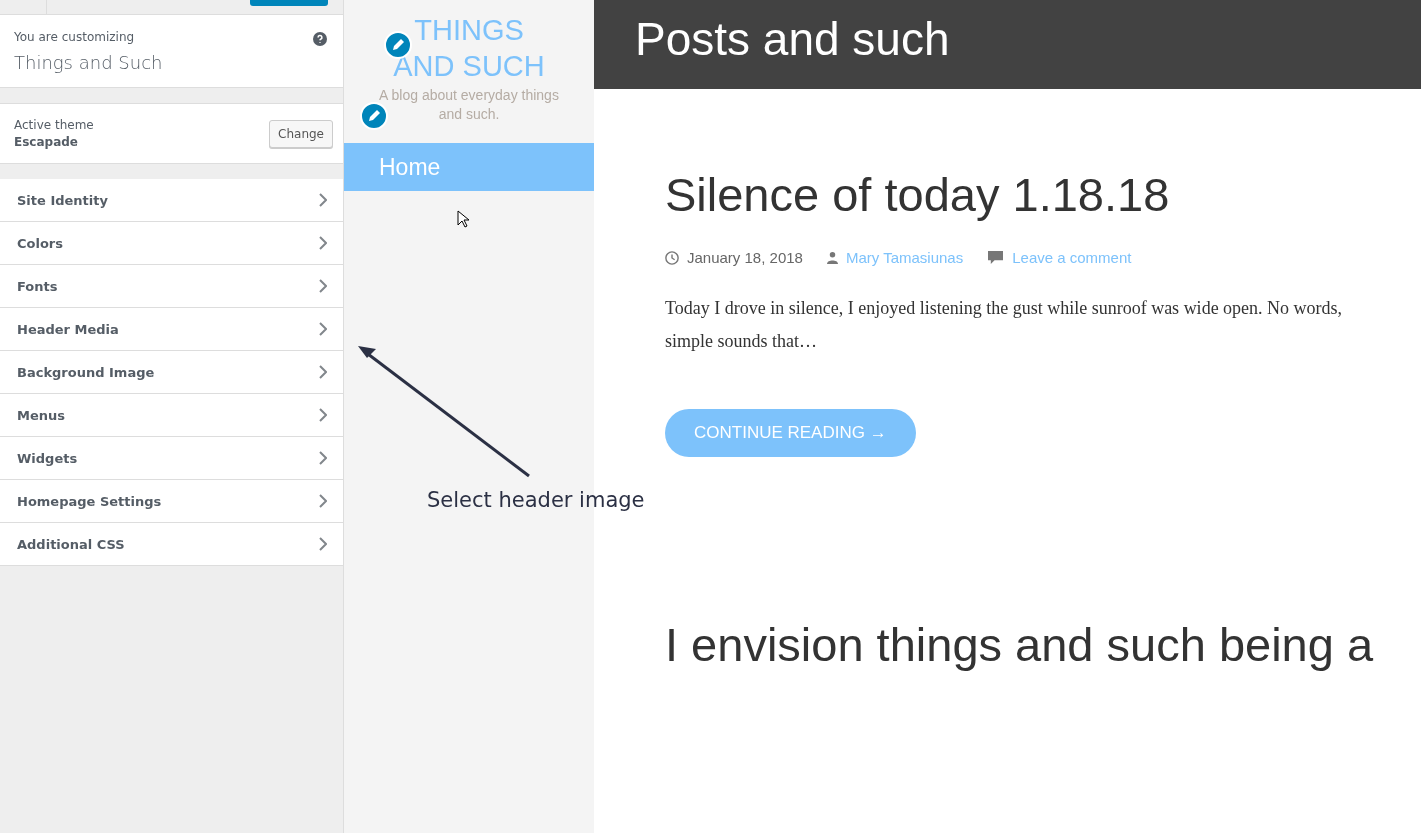 This screenshot has height=833, width=1421. Describe the element at coordinates (171, 415) in the screenshot. I see `section-item: Menus` at that location.